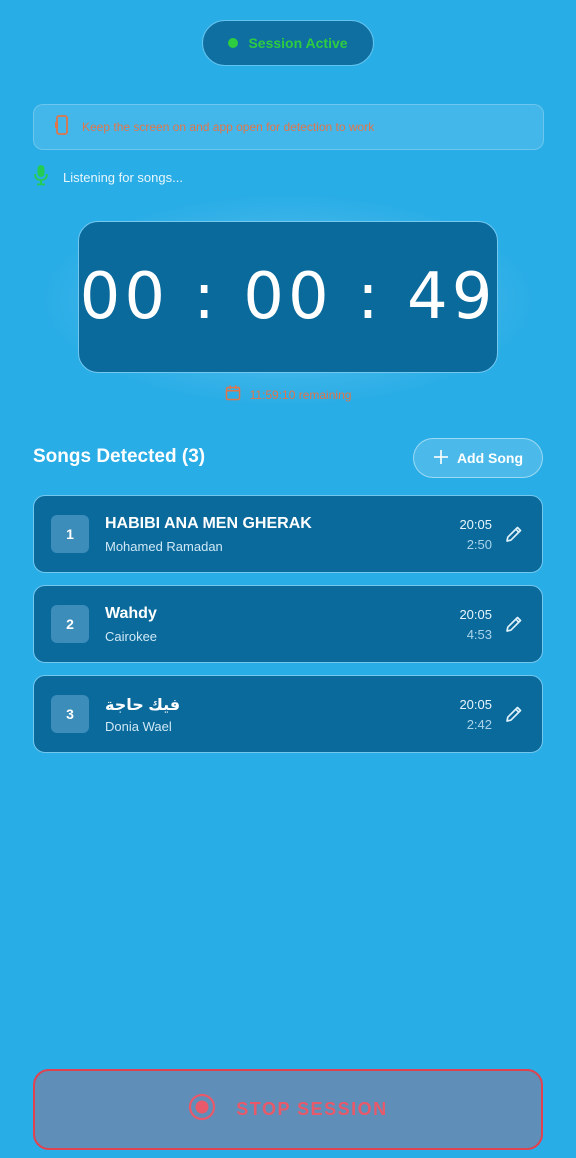  What do you see at coordinates (70, 714) in the screenshot?
I see `song-index: 3` at bounding box center [70, 714].